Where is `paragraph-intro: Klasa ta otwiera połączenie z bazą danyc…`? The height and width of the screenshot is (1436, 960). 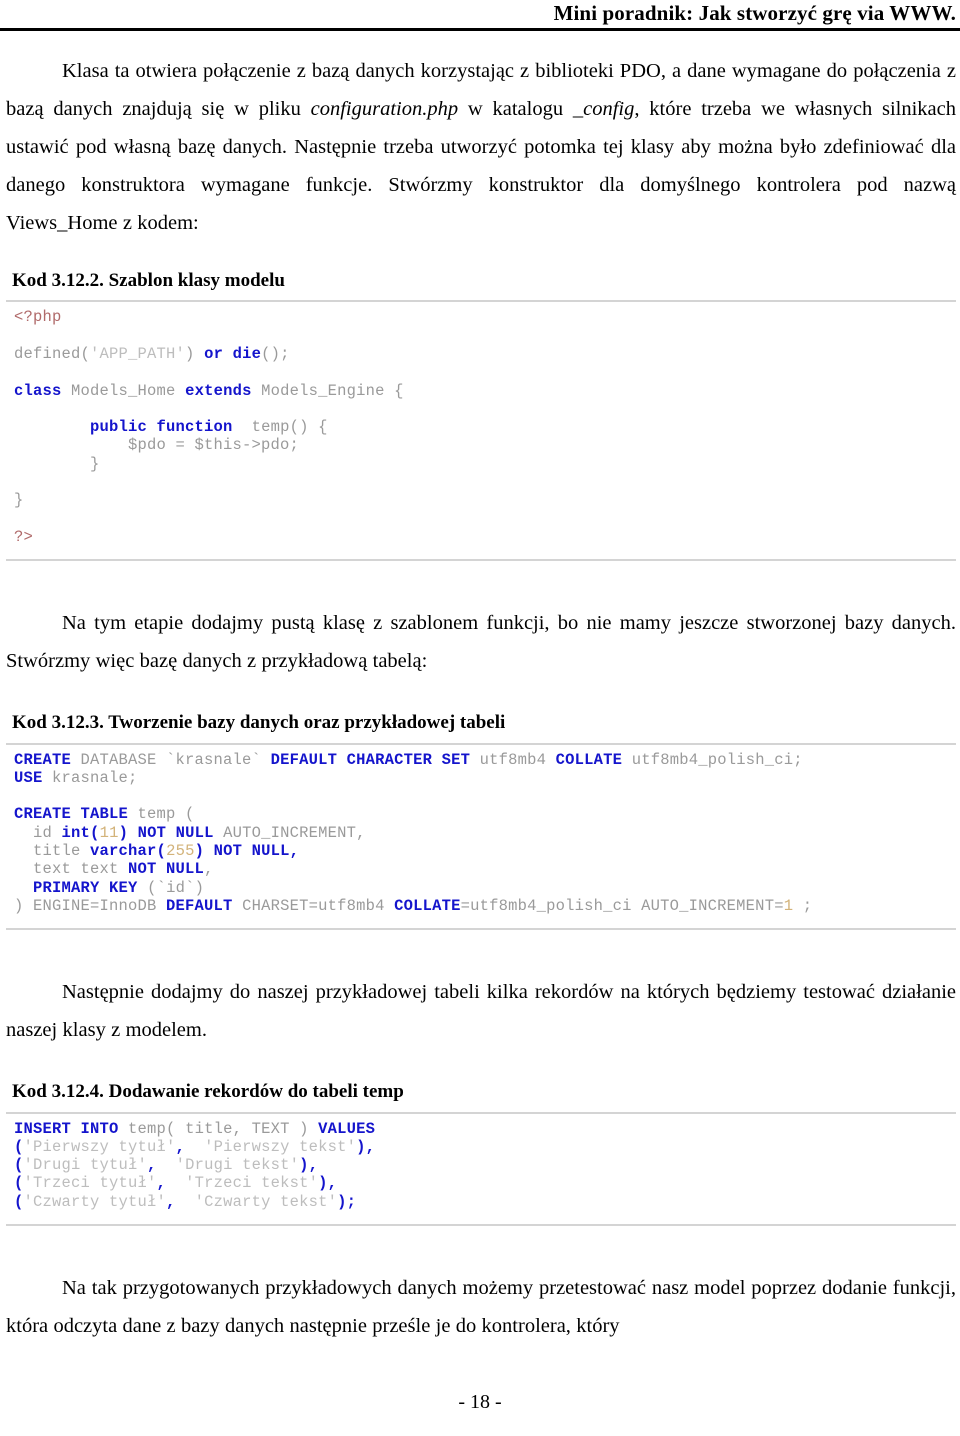
paragraph-intro: Klasa ta otwiera połączenie z bazą danyc… is located at coordinates (481, 148).